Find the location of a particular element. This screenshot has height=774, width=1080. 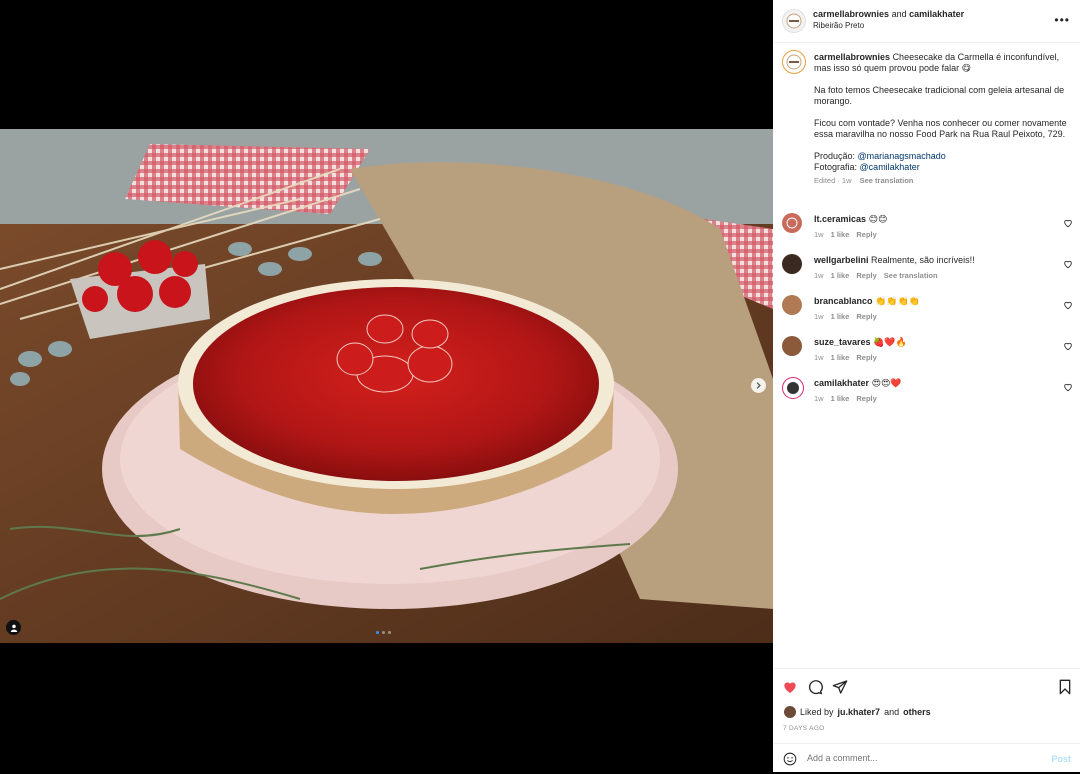

commenter-username: lt.ceramicas is located at coordinates (840, 219).